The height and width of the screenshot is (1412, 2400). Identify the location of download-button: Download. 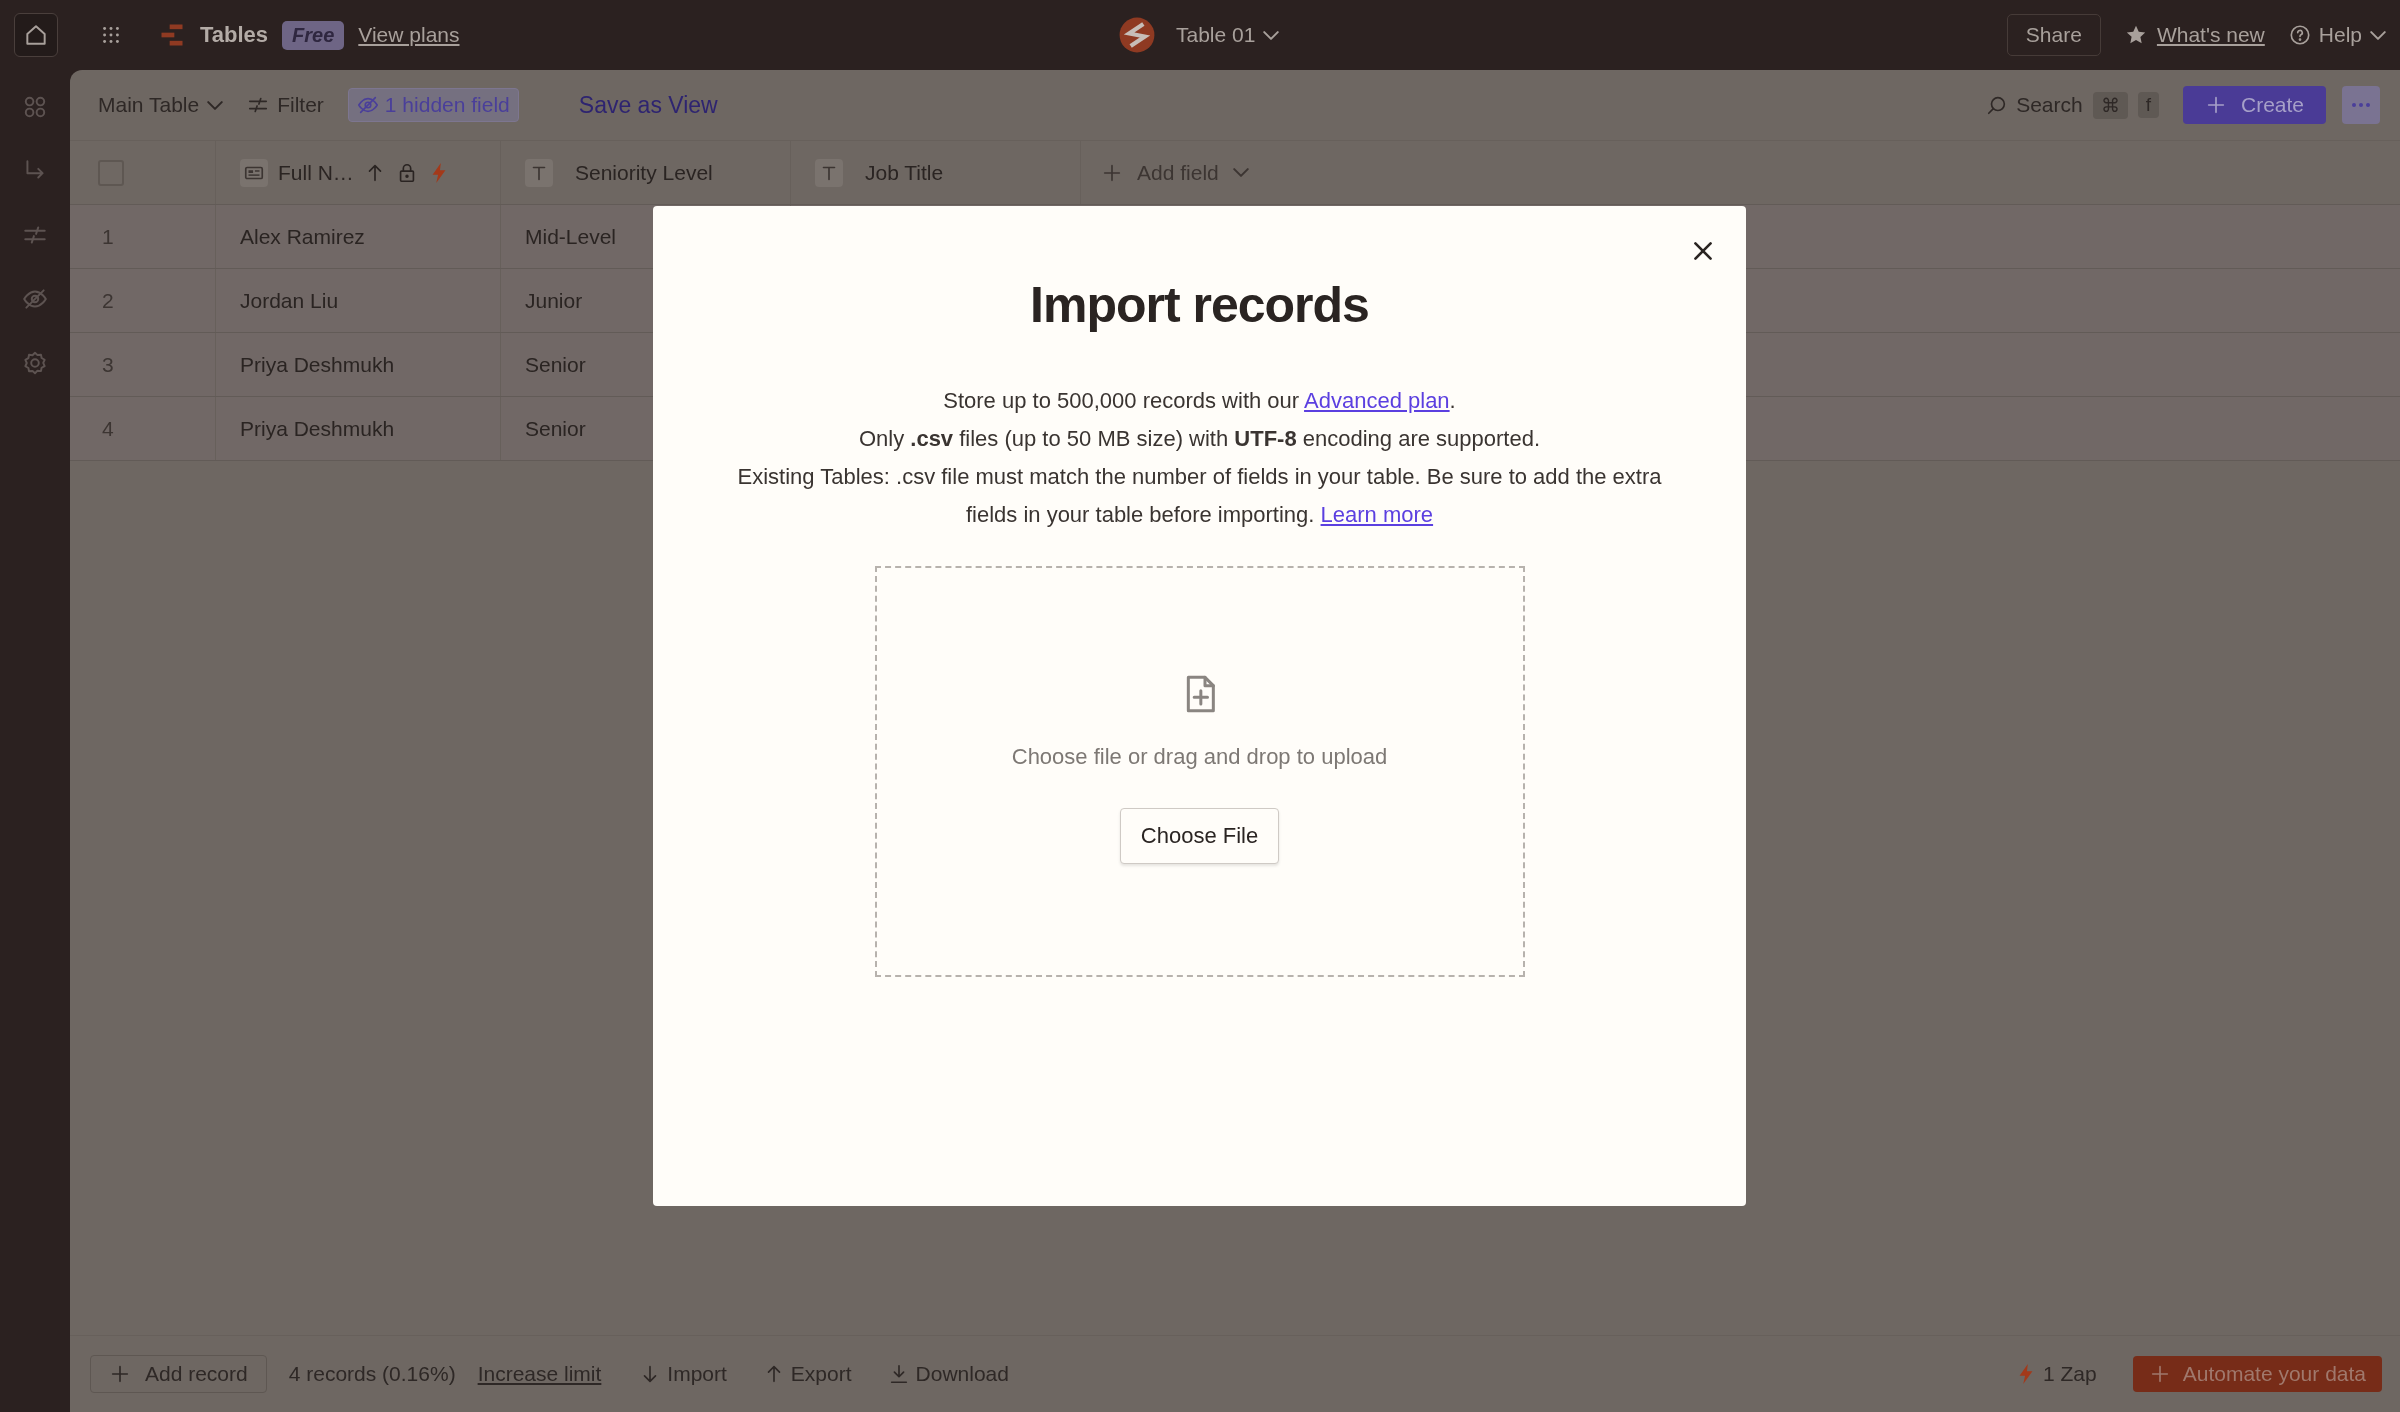
(948, 1374).